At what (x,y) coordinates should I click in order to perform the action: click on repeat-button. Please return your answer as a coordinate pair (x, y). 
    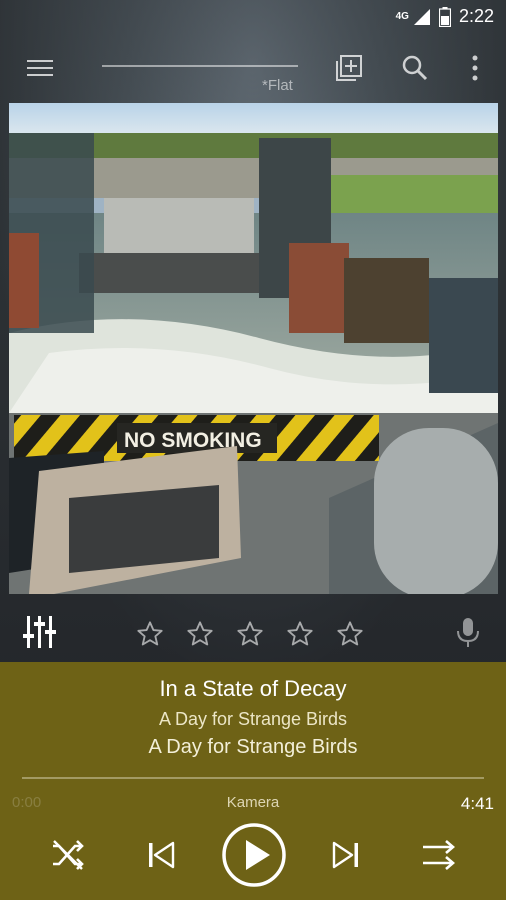
    Looking at the image, I should click on (439, 855).